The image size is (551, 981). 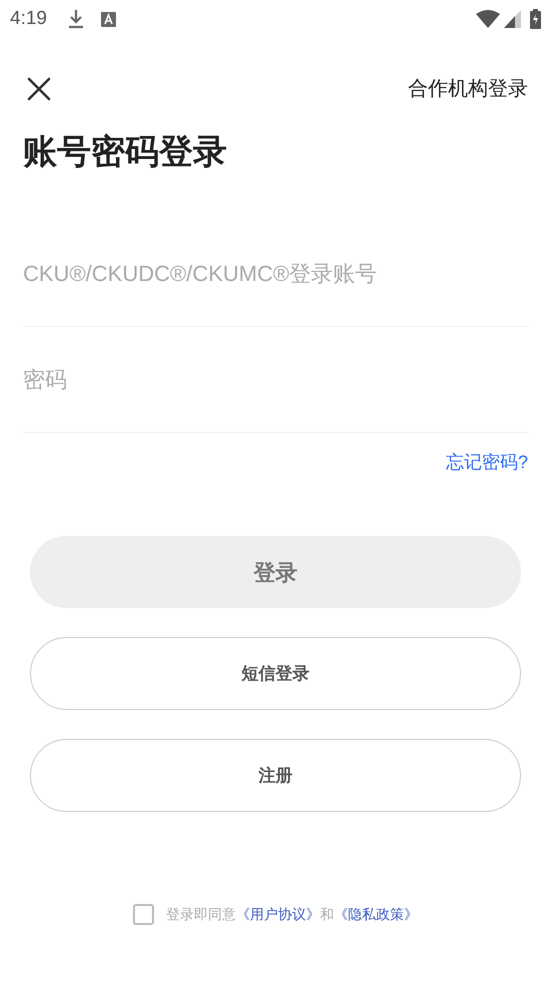 I want to click on wifi-icon, so click(x=488, y=19).